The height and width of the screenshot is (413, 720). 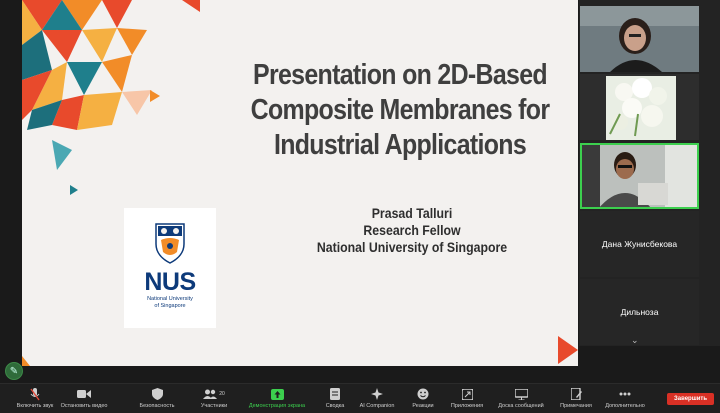 I want to click on stop-video-button: Остановить видео, so click(x=84, y=398).